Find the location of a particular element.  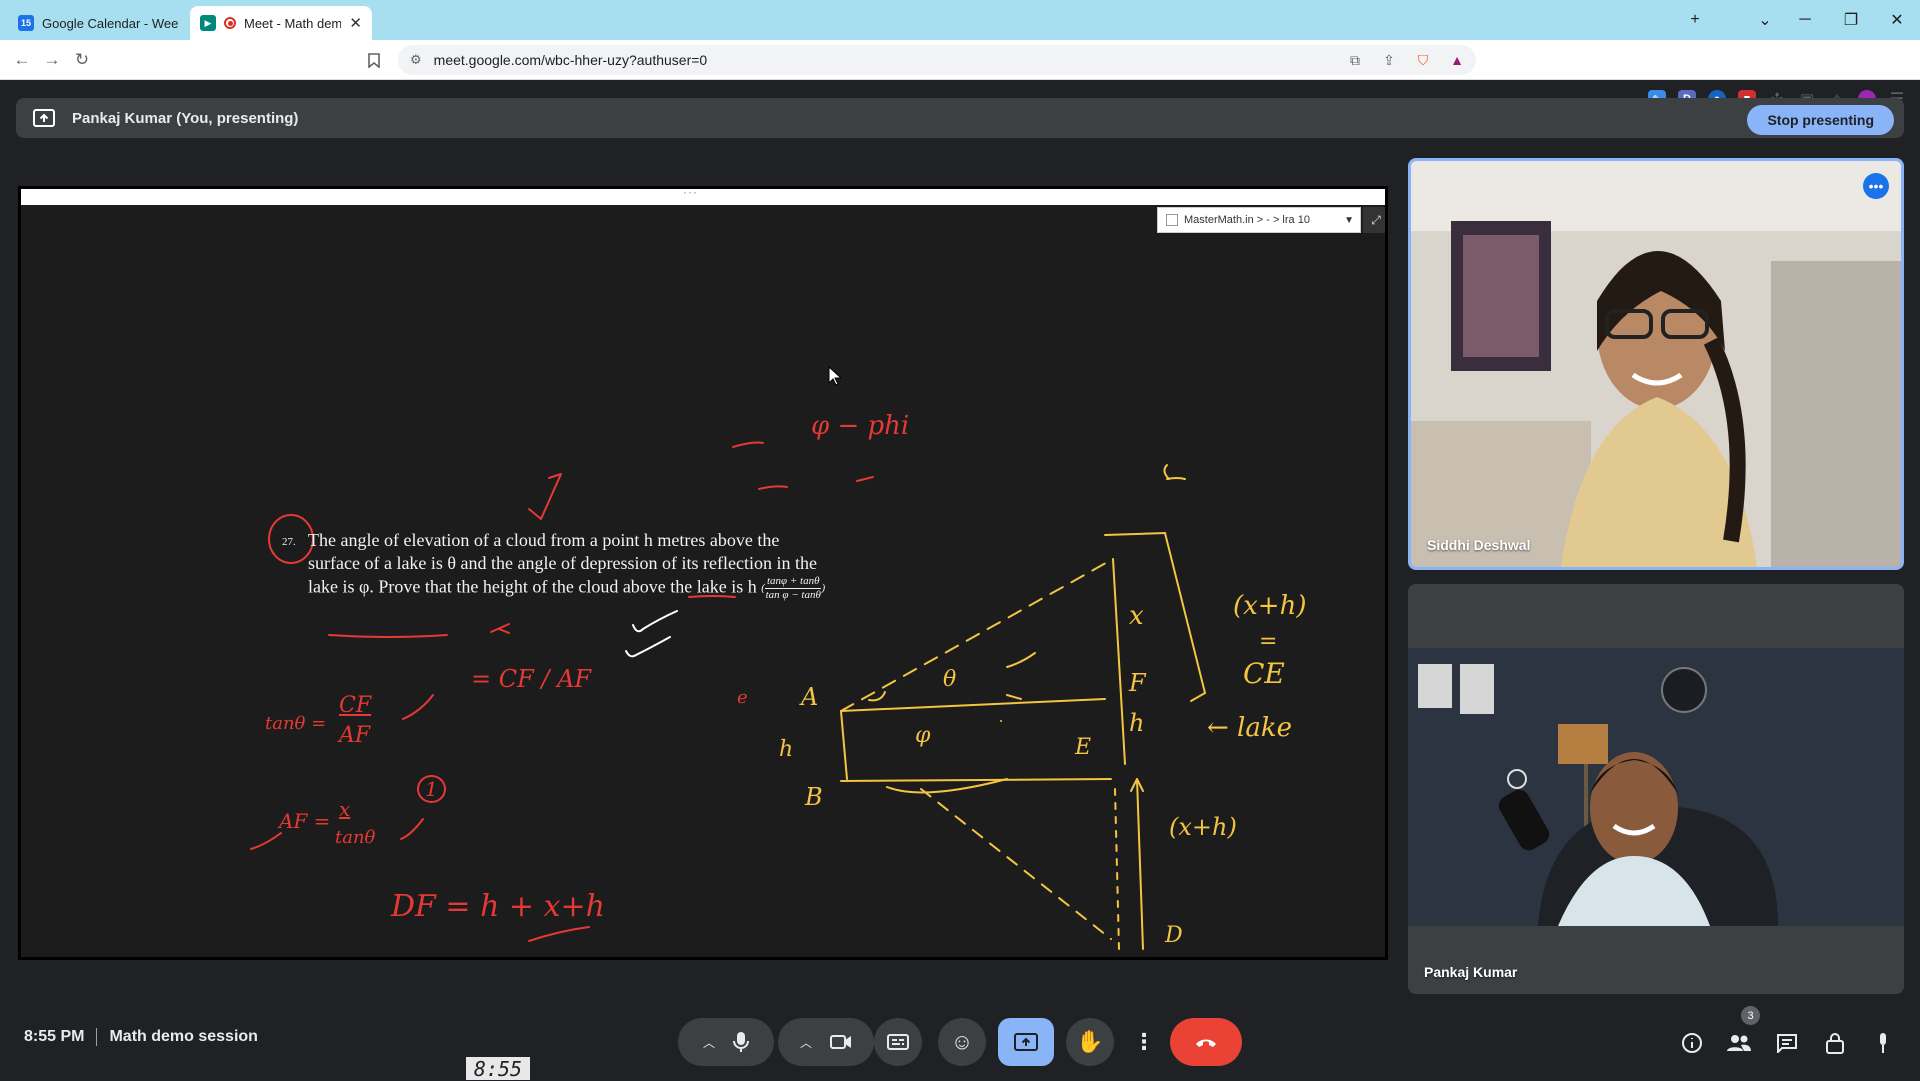

open-in-new-icon: ⧉ is located at coordinates (1355, 60).